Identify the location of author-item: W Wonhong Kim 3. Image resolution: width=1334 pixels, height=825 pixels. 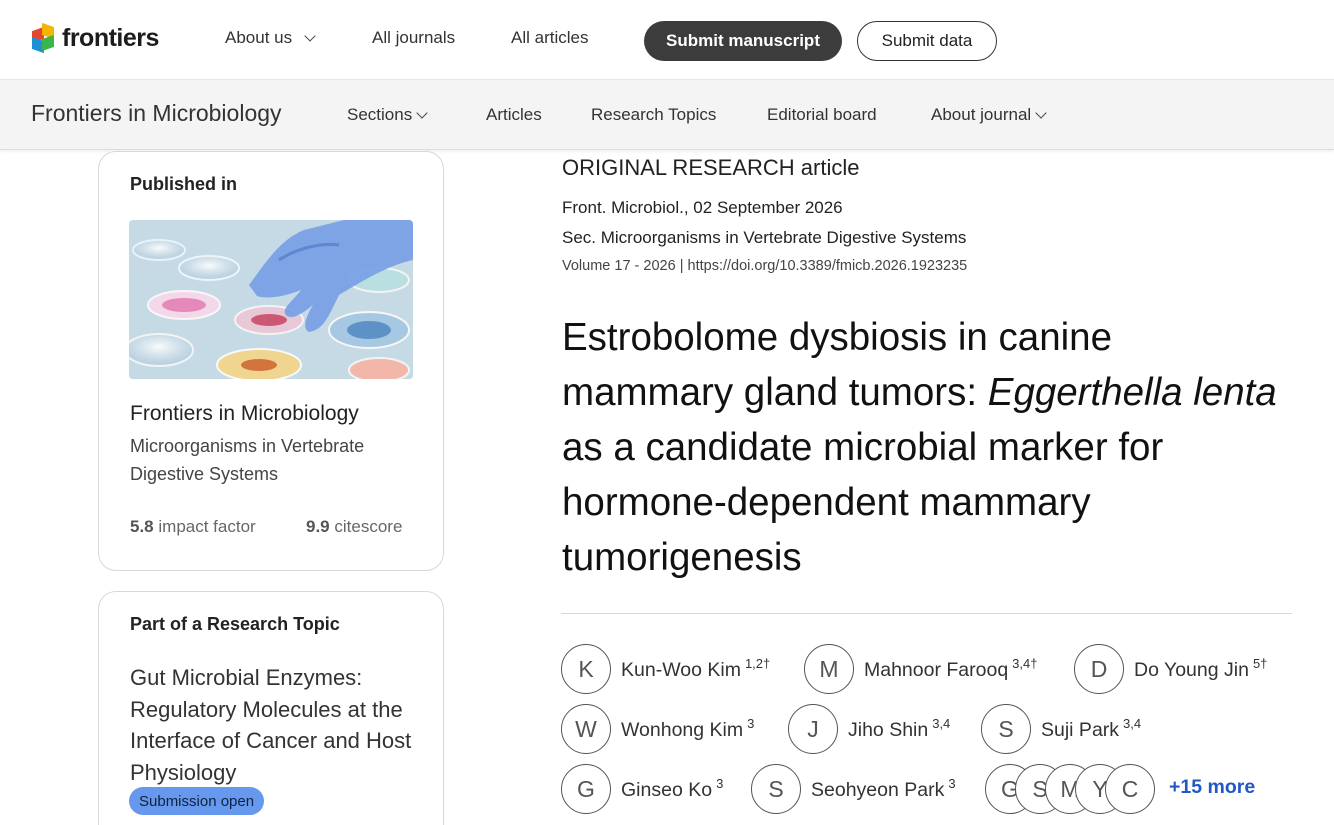
(657, 729).